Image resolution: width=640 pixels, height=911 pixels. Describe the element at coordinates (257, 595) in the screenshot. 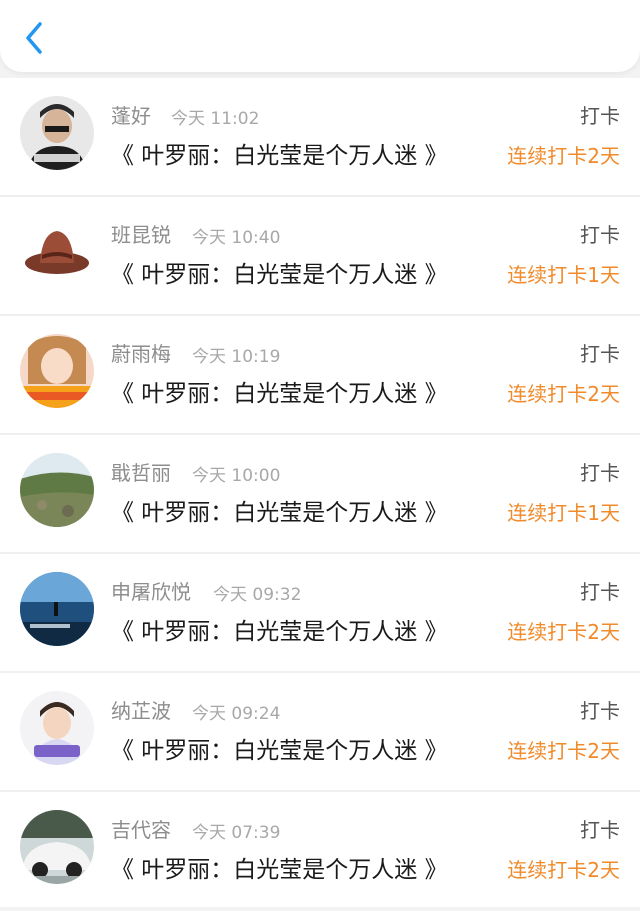

I see `record-time: 今天 09:32` at that location.